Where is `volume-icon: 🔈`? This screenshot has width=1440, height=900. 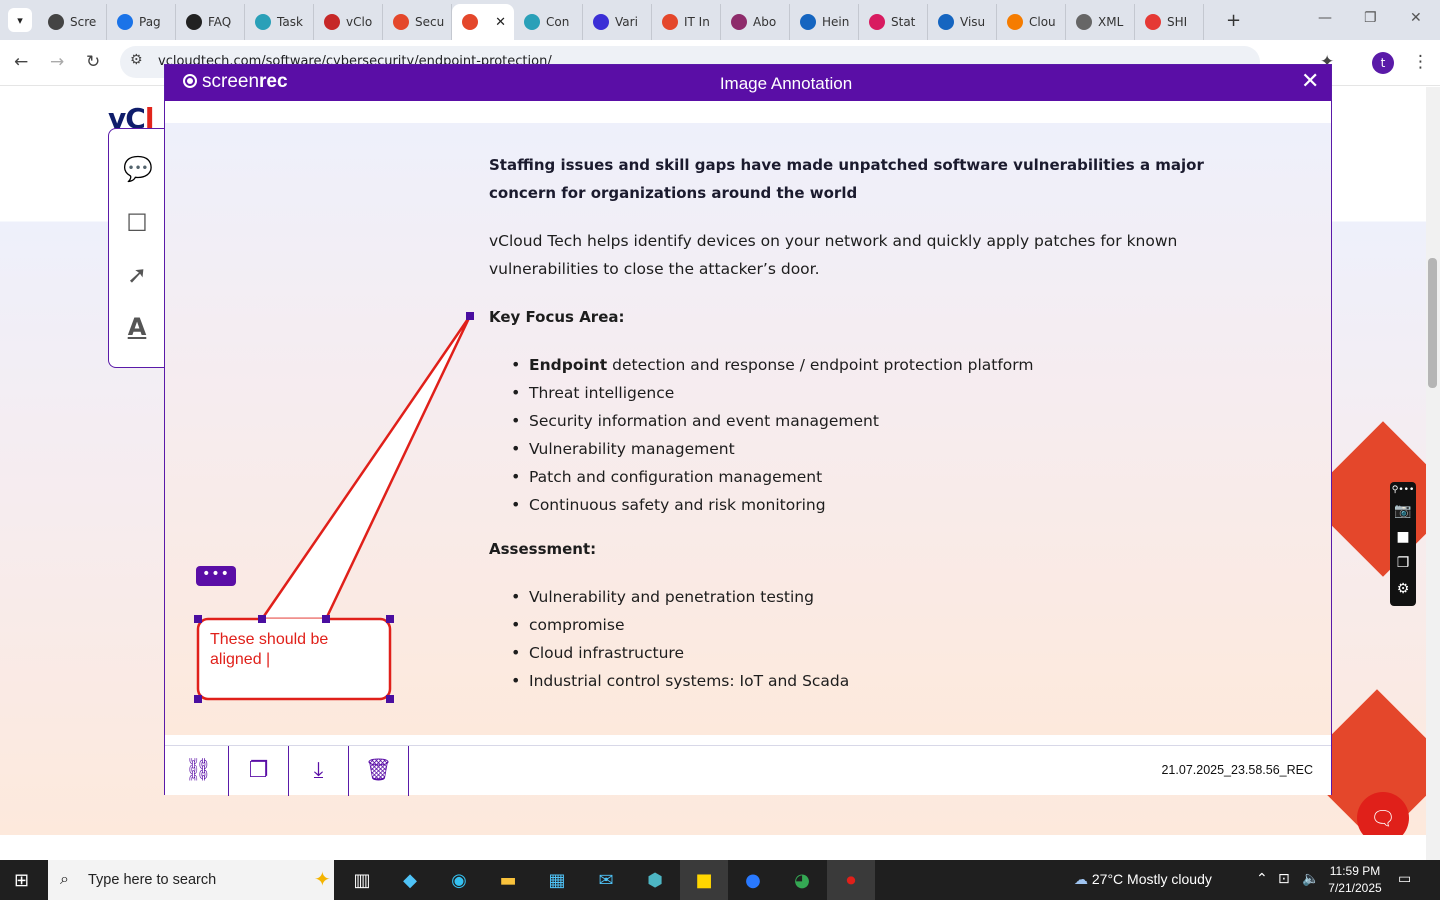 volume-icon: 🔈 is located at coordinates (1310, 879).